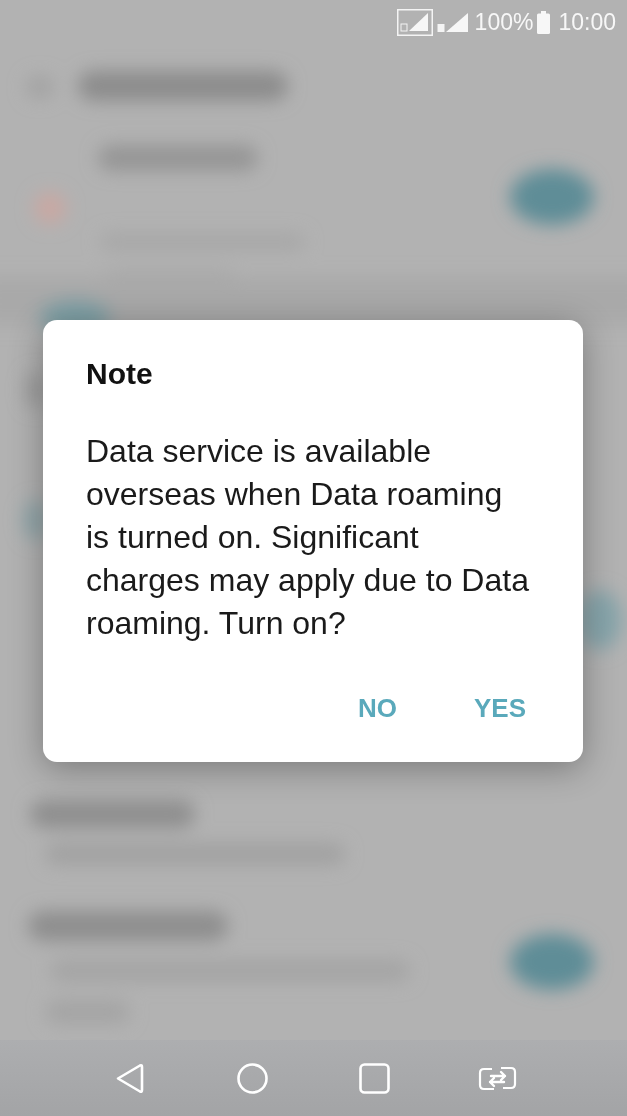 The height and width of the screenshot is (1116, 627). I want to click on battery-icon, so click(544, 22).